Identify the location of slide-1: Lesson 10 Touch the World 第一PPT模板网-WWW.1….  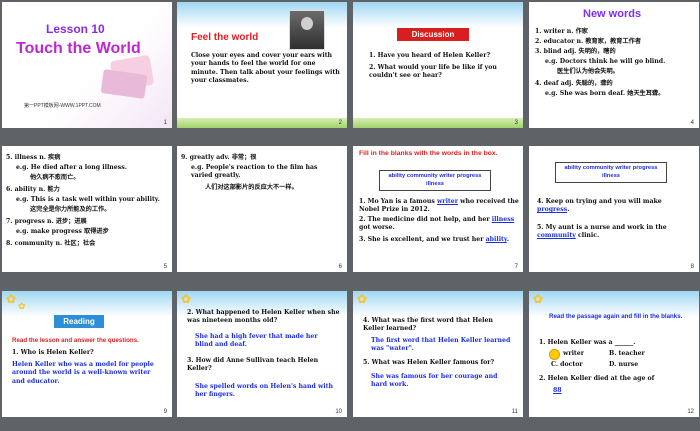
(87, 65).